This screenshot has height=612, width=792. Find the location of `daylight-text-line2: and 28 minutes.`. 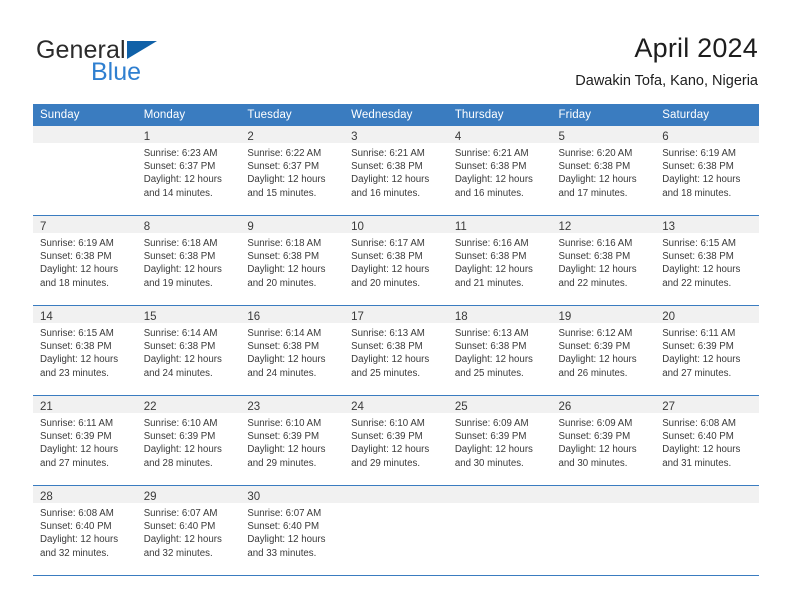

daylight-text-line2: and 28 minutes. is located at coordinates (178, 463).